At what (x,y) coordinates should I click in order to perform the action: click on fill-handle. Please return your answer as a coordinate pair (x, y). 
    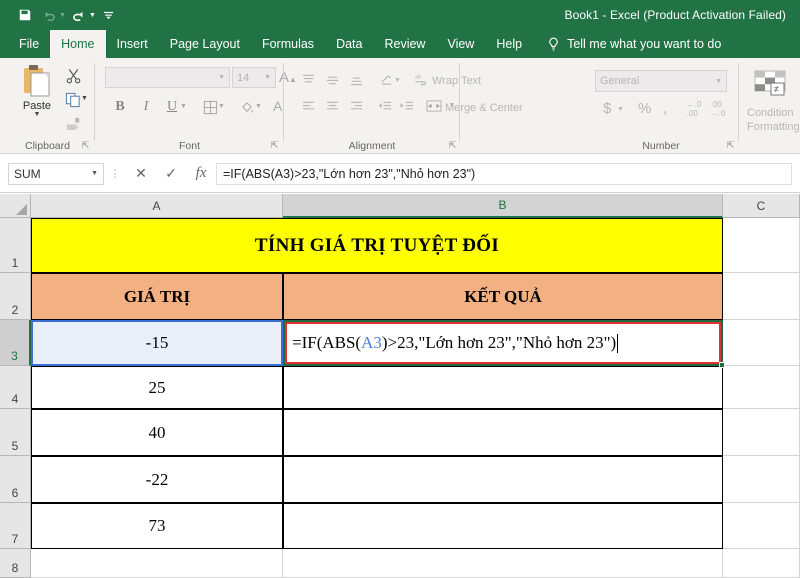
    Looking at the image, I should click on (722, 365).